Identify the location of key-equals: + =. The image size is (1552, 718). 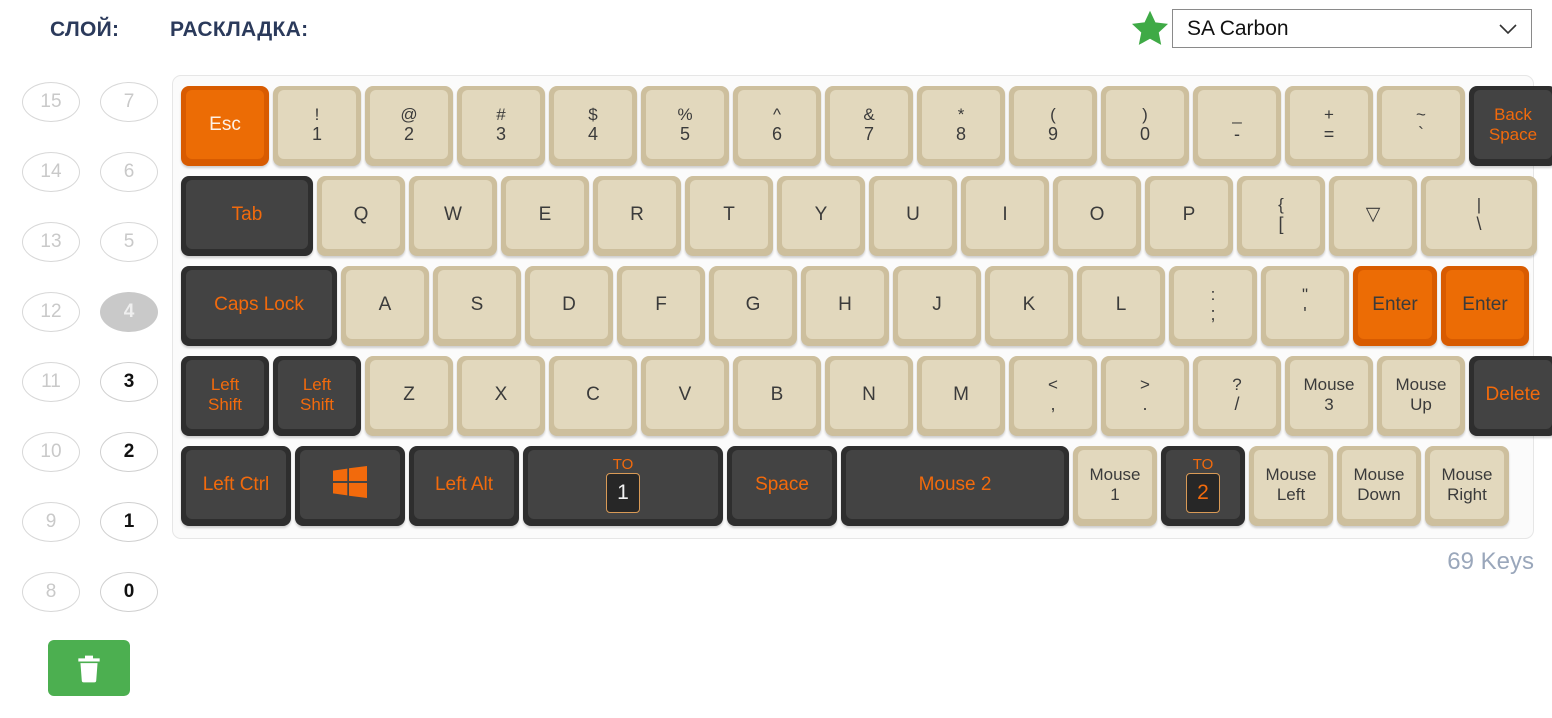
(1329, 126).